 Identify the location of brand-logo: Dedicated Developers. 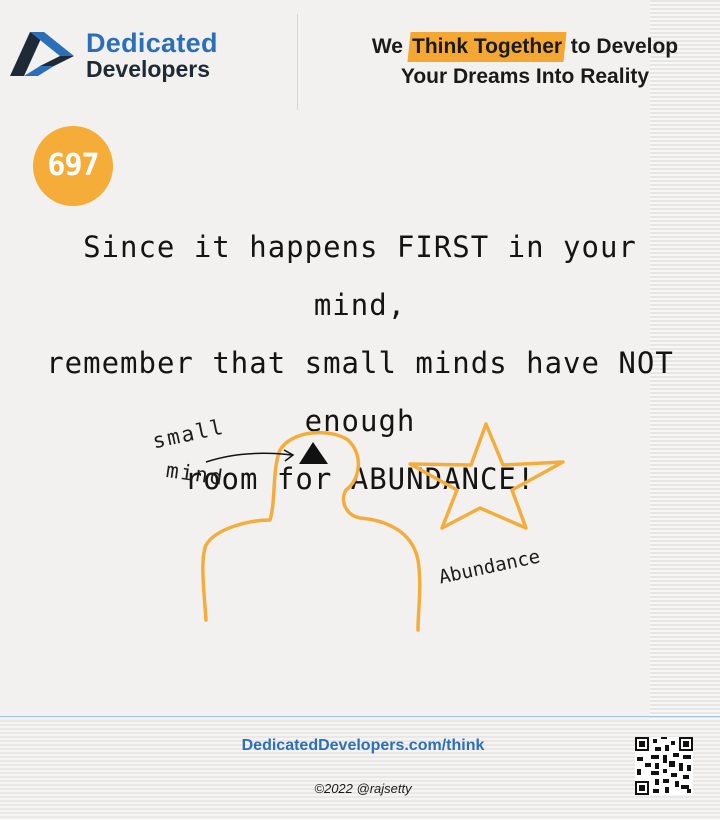
(130, 58).